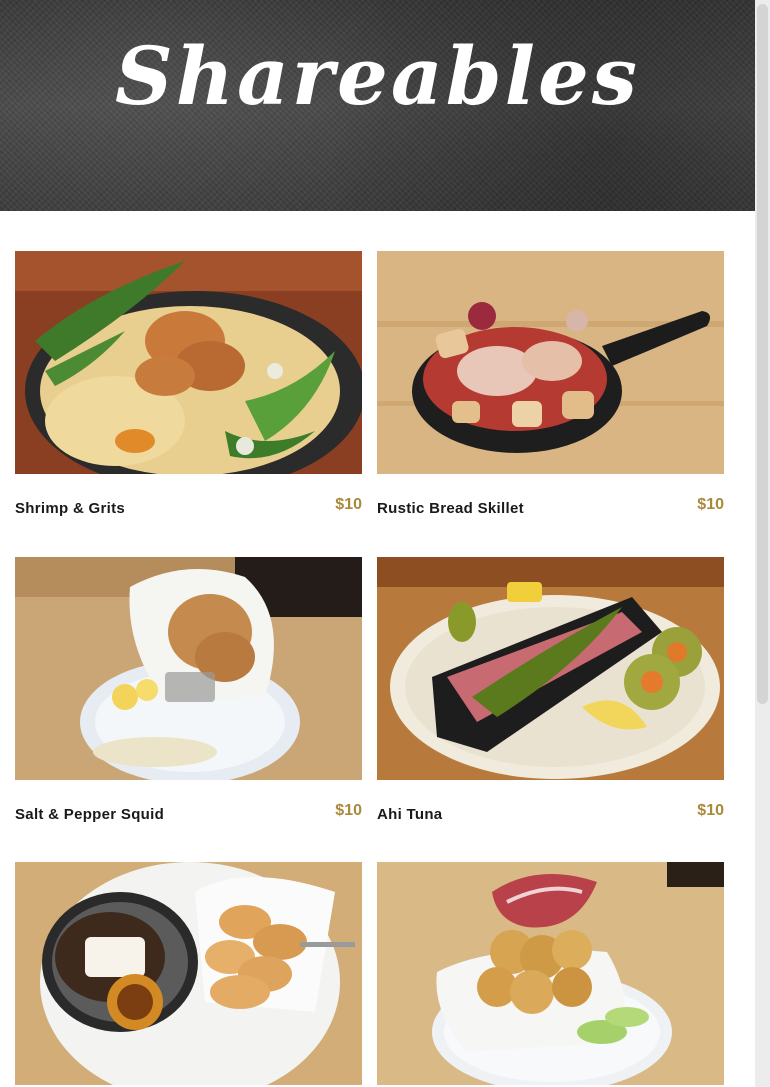  I want to click on menu-item-name: Ahi Tuna, so click(410, 814).